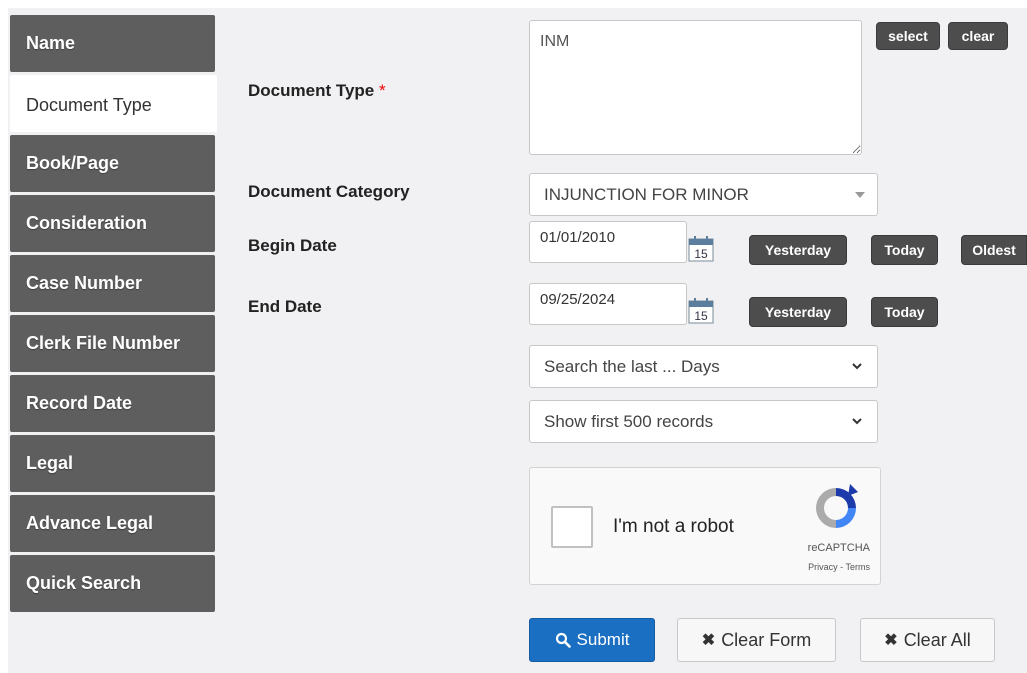  What do you see at coordinates (382, 90) in the screenshot?
I see `required-marker: *` at bounding box center [382, 90].